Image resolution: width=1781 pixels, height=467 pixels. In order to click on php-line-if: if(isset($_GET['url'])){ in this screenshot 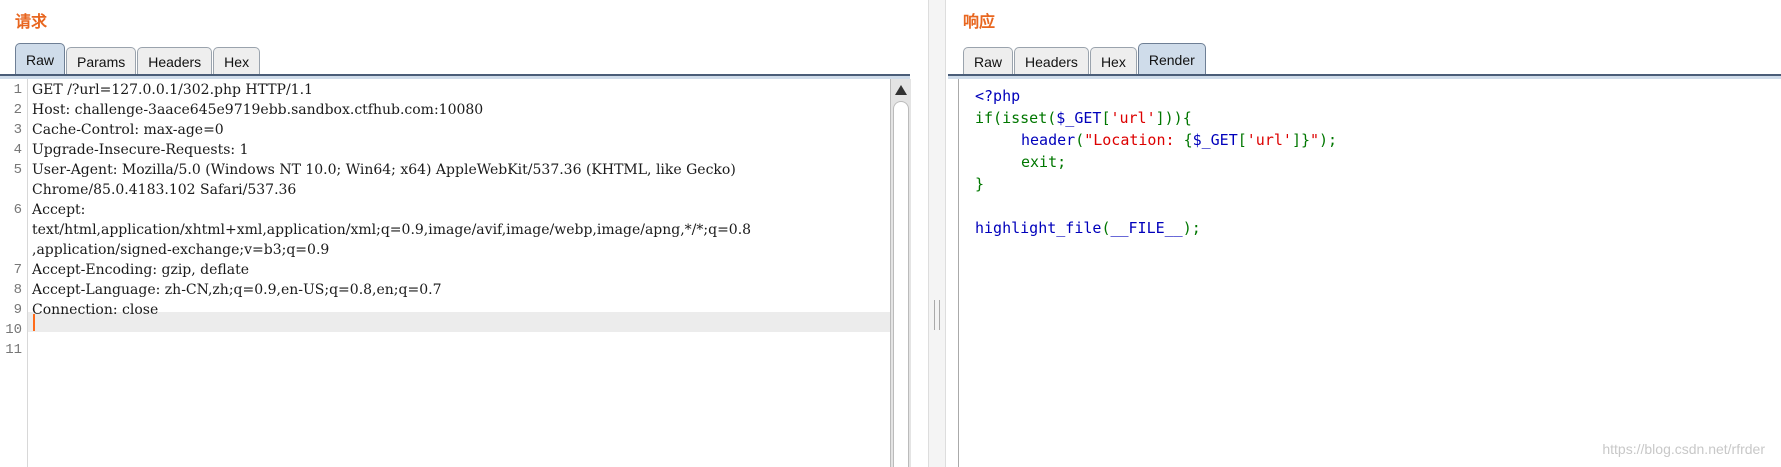, I will do `click(1083, 118)`.